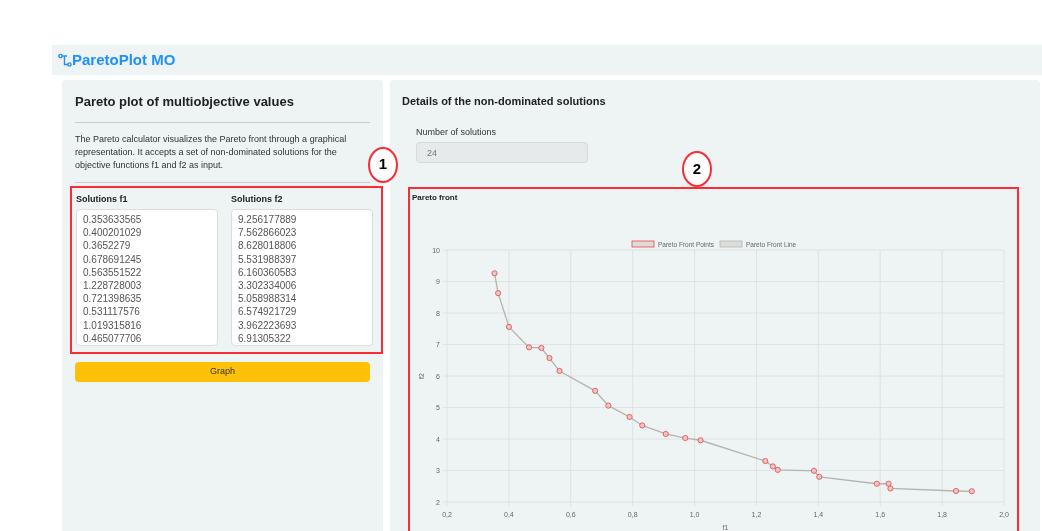  Describe the element at coordinates (697, 169) in the screenshot. I see `annotation-number: 2` at that location.